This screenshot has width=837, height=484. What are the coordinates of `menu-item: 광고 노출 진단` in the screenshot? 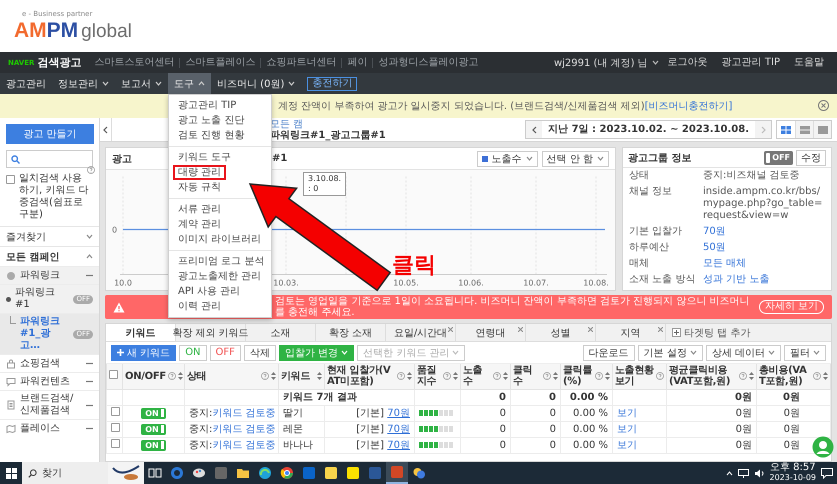 It's located at (211, 120).